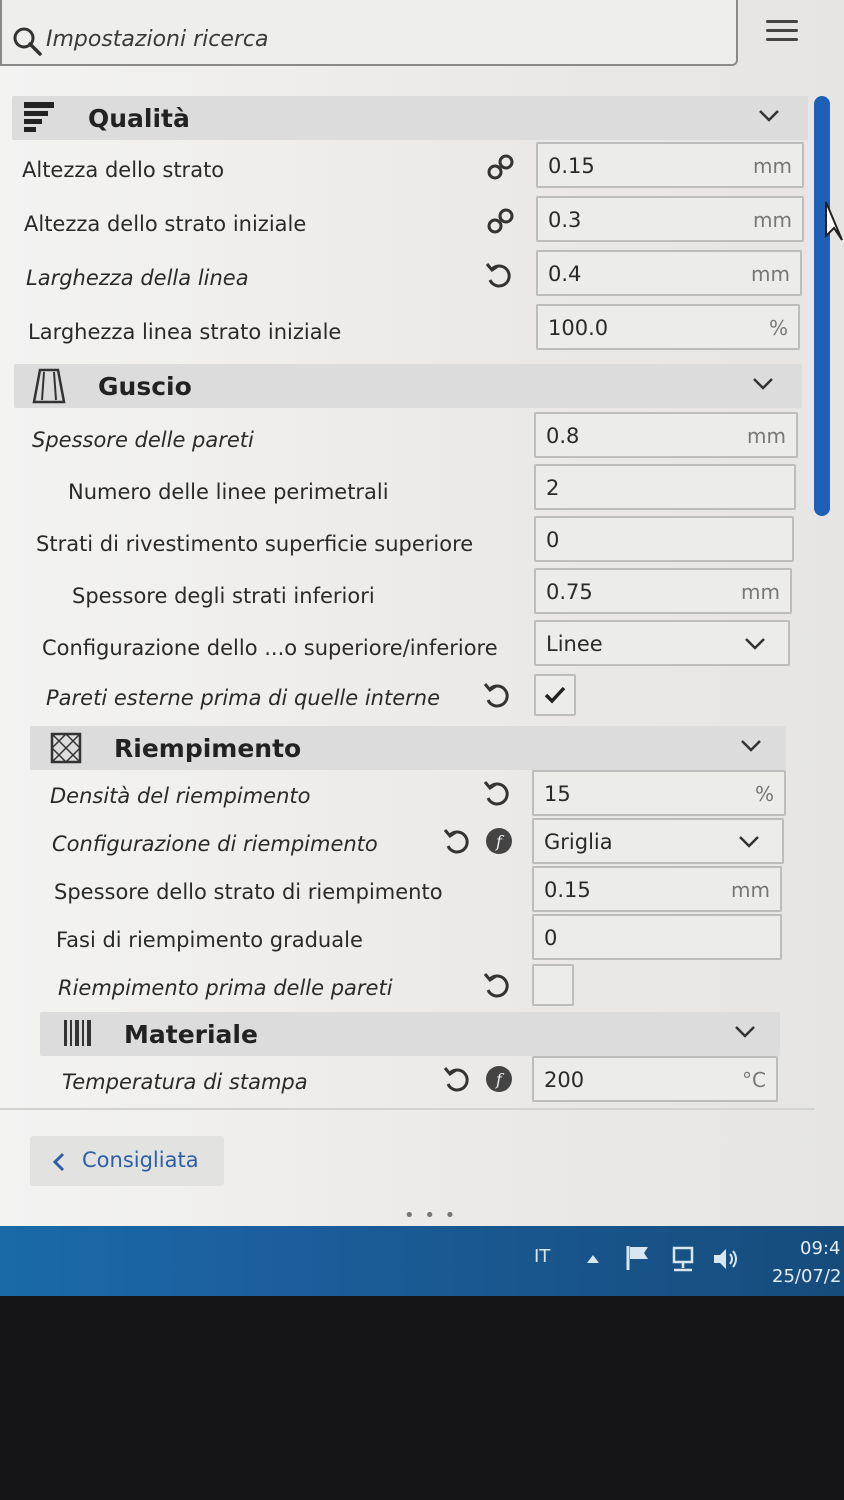 This screenshot has height=1500, width=844. Describe the element at coordinates (669, 273) in the screenshot. I see `line-width-field: 0.4 mm` at that location.